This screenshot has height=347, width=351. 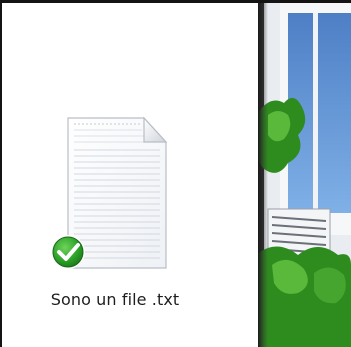 What do you see at coordinates (109, 192) in the screenshot?
I see `text-document-icon` at bounding box center [109, 192].